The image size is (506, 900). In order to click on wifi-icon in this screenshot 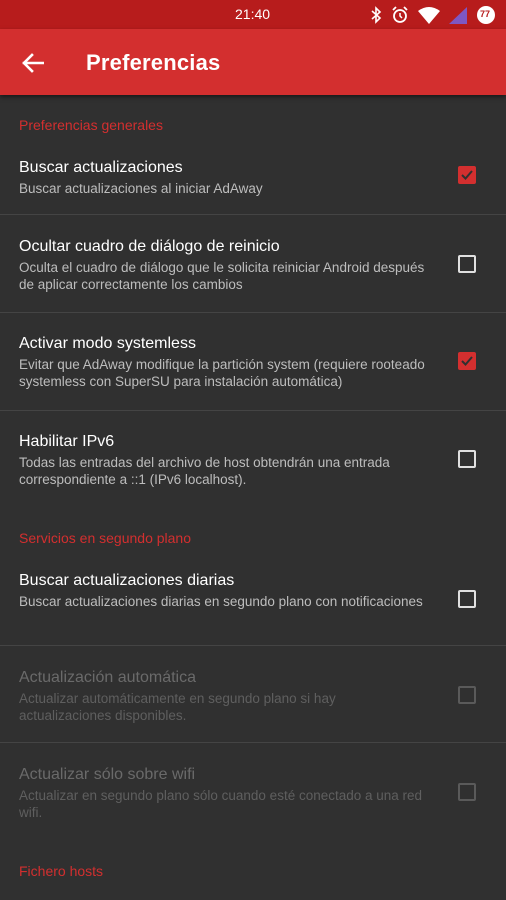, I will do `click(429, 15)`.